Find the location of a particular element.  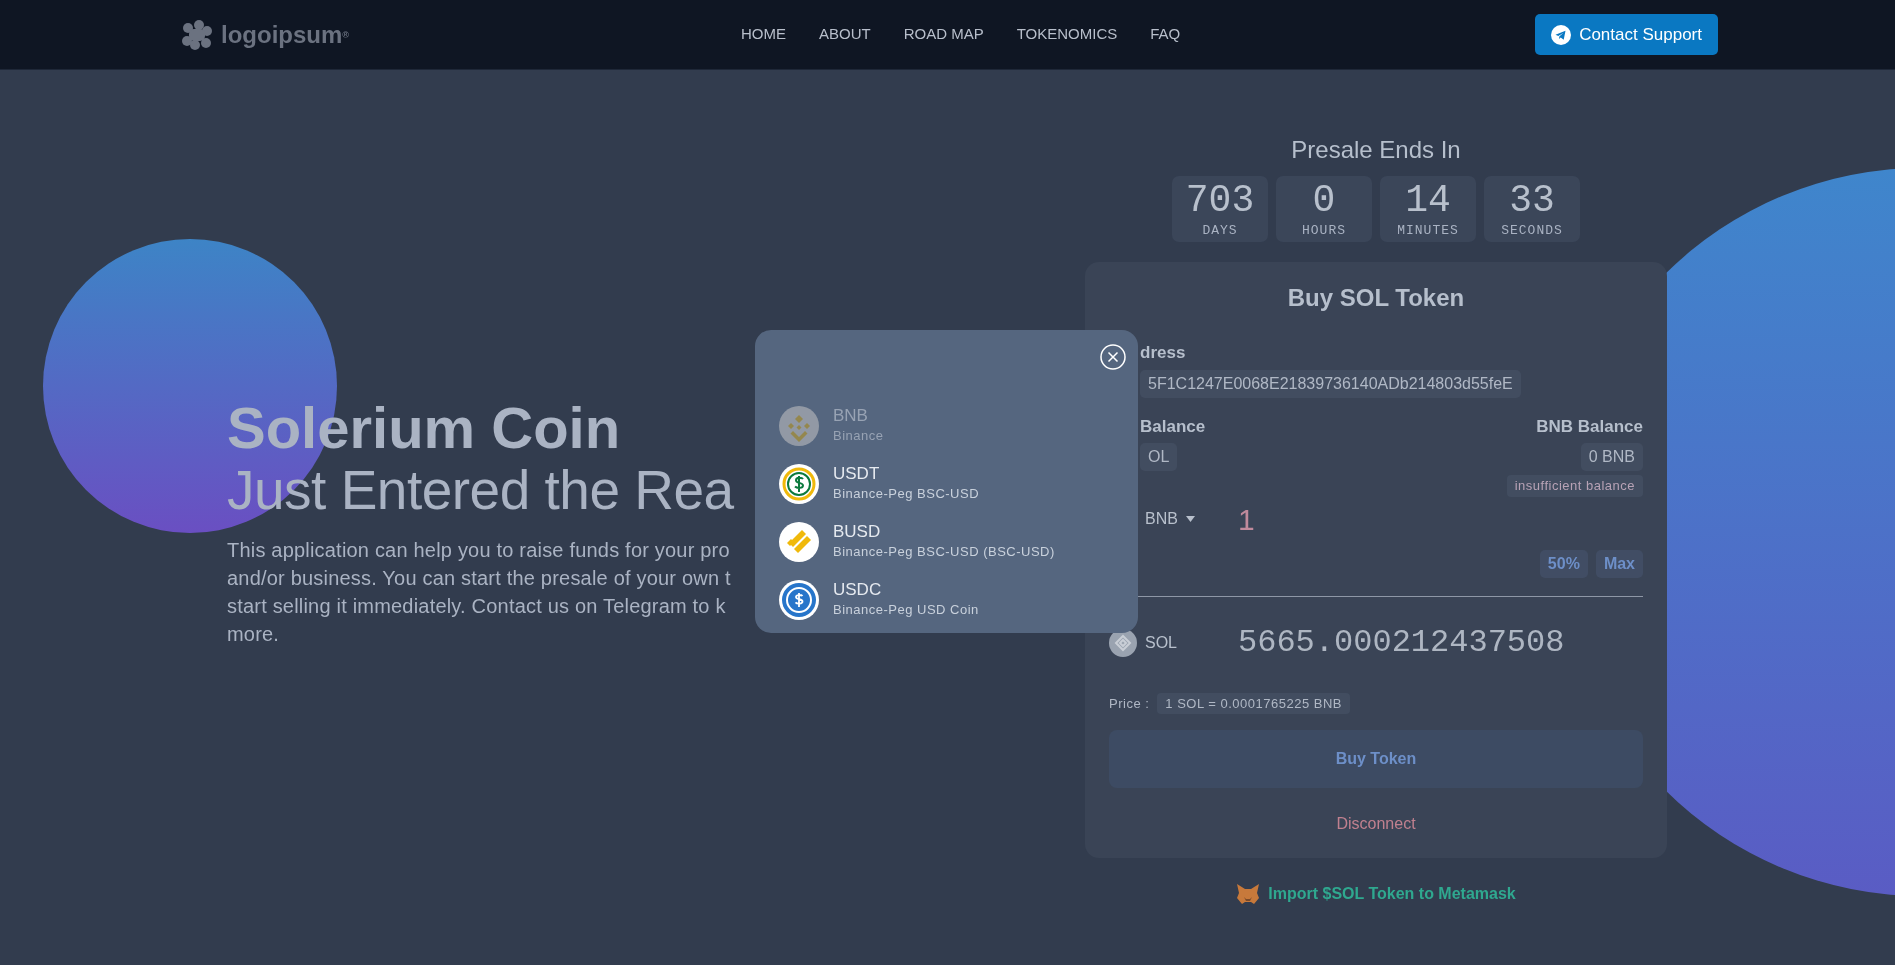

presale-title: Presale Ends In is located at coordinates (1376, 150).